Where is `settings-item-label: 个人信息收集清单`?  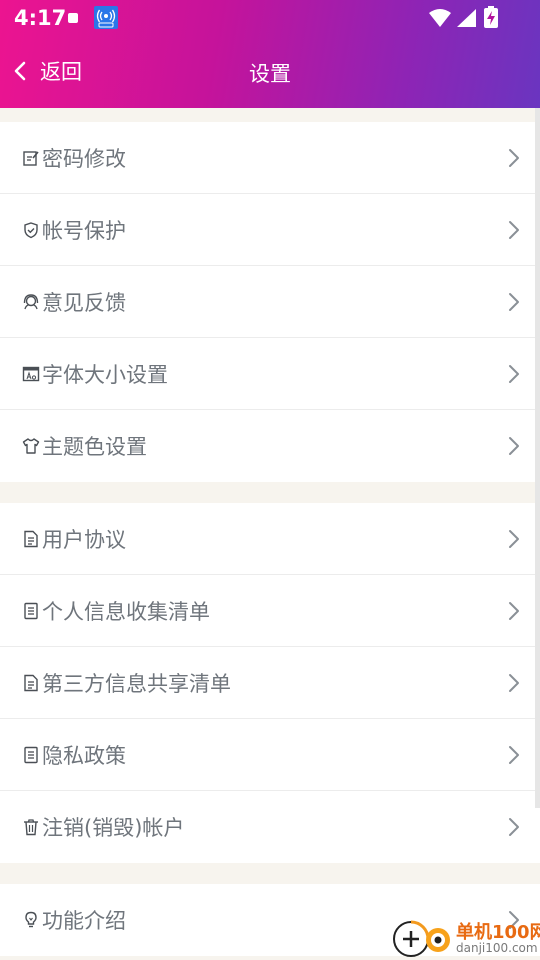 settings-item-label: 个人信息收集清单 is located at coordinates (126, 611).